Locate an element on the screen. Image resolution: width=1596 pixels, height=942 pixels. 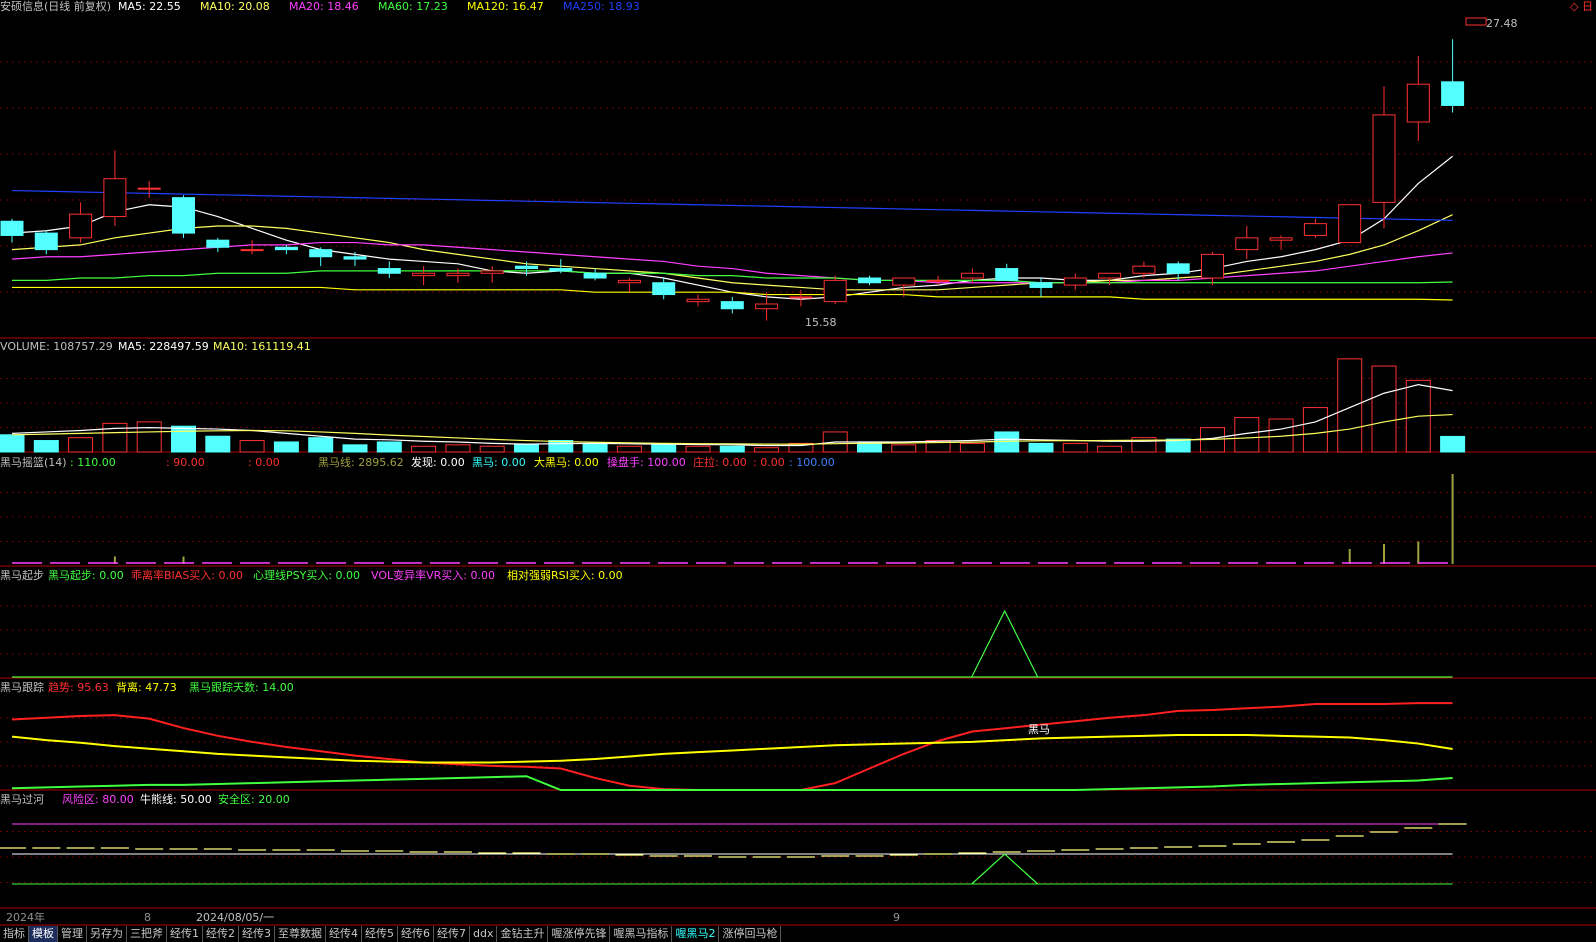
tab-10: 经传5 is located at coordinates (380, 934).